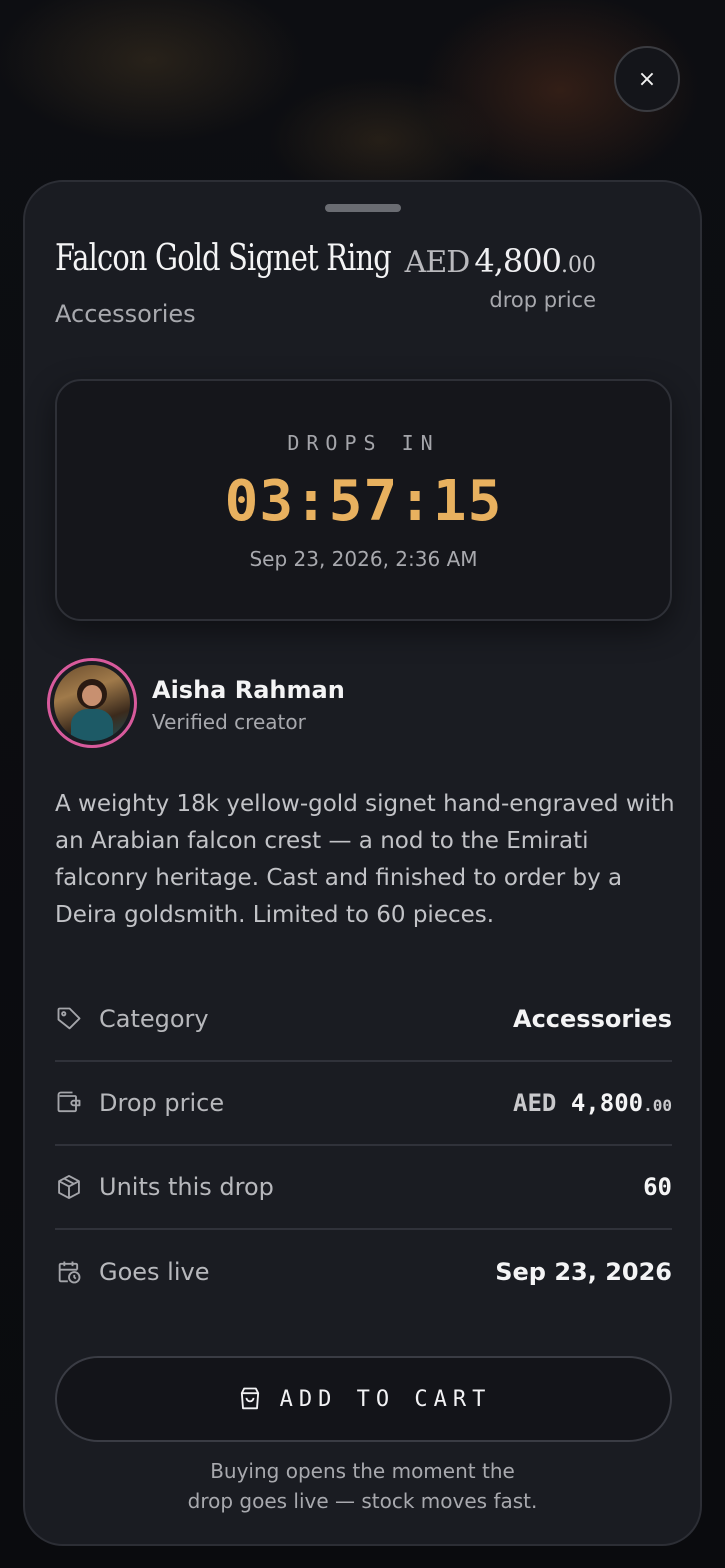 The height and width of the screenshot is (1568, 725). What do you see at coordinates (542, 300) in the screenshot?
I see `price-note: drop price` at bounding box center [542, 300].